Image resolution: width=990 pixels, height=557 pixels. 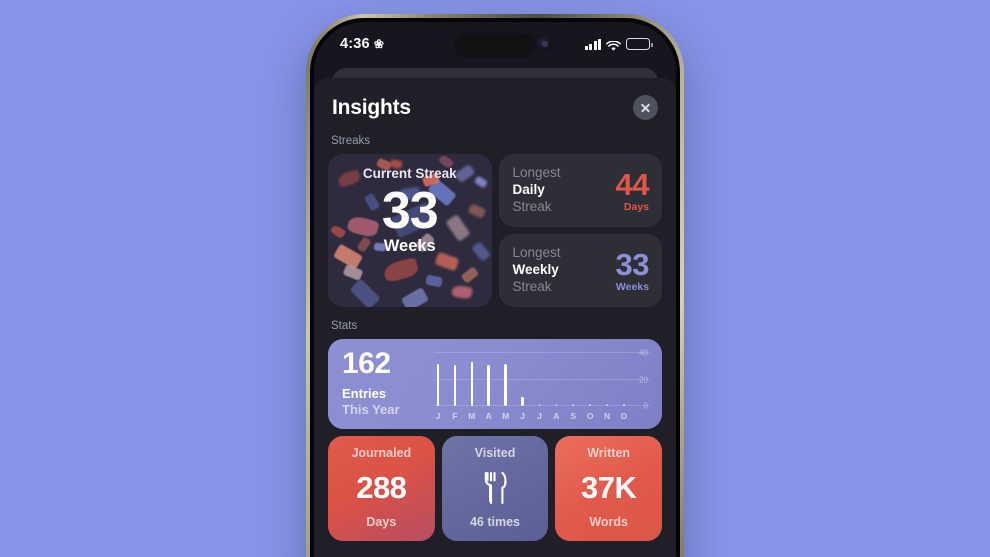 I want to click on status-time: 4:36 ❀, so click(x=362, y=44).